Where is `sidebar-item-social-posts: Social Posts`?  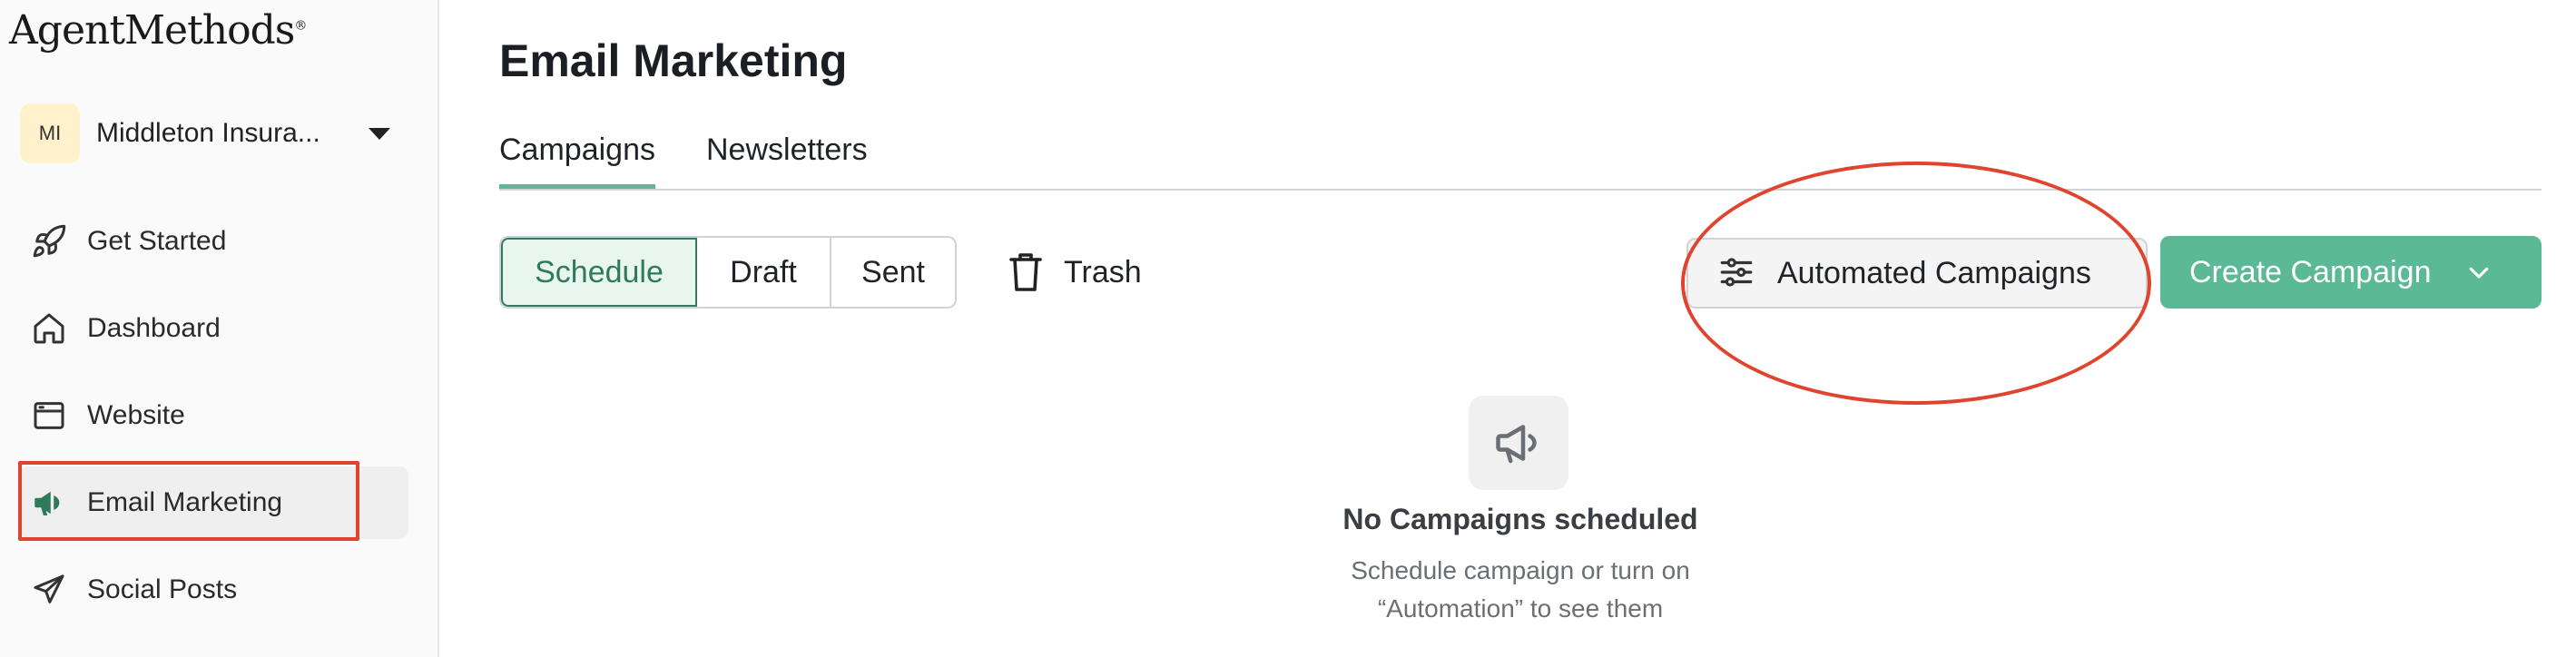
sidebar-item-social-posts: Social Posts is located at coordinates (214, 590).